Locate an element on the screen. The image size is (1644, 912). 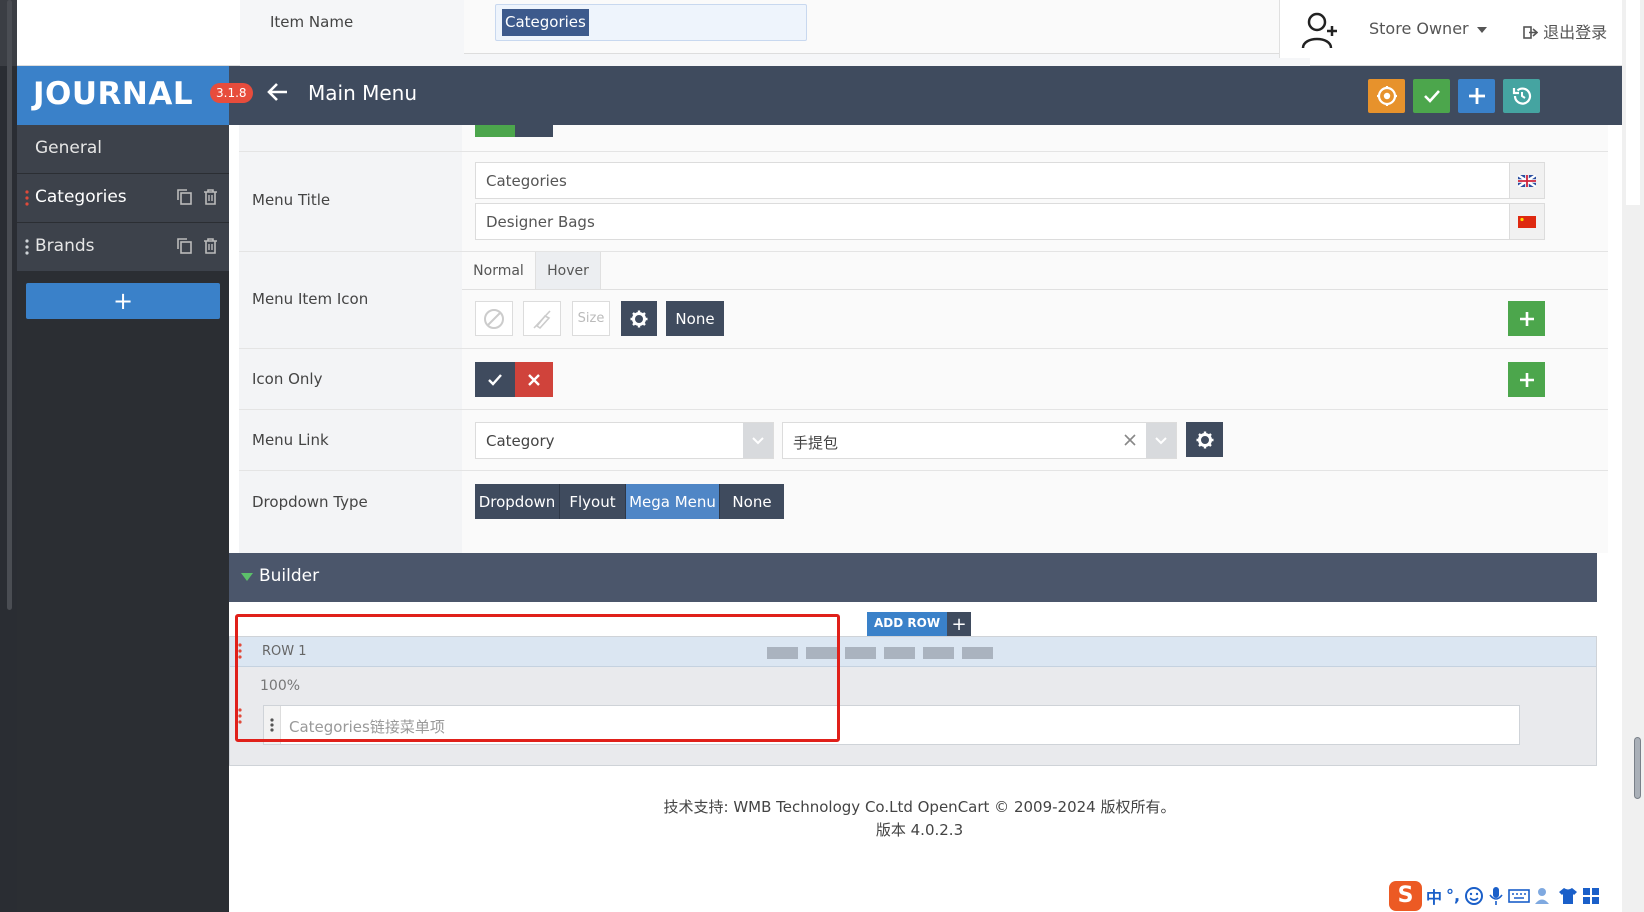
menu-link-label: Menu Link is located at coordinates (290, 440).